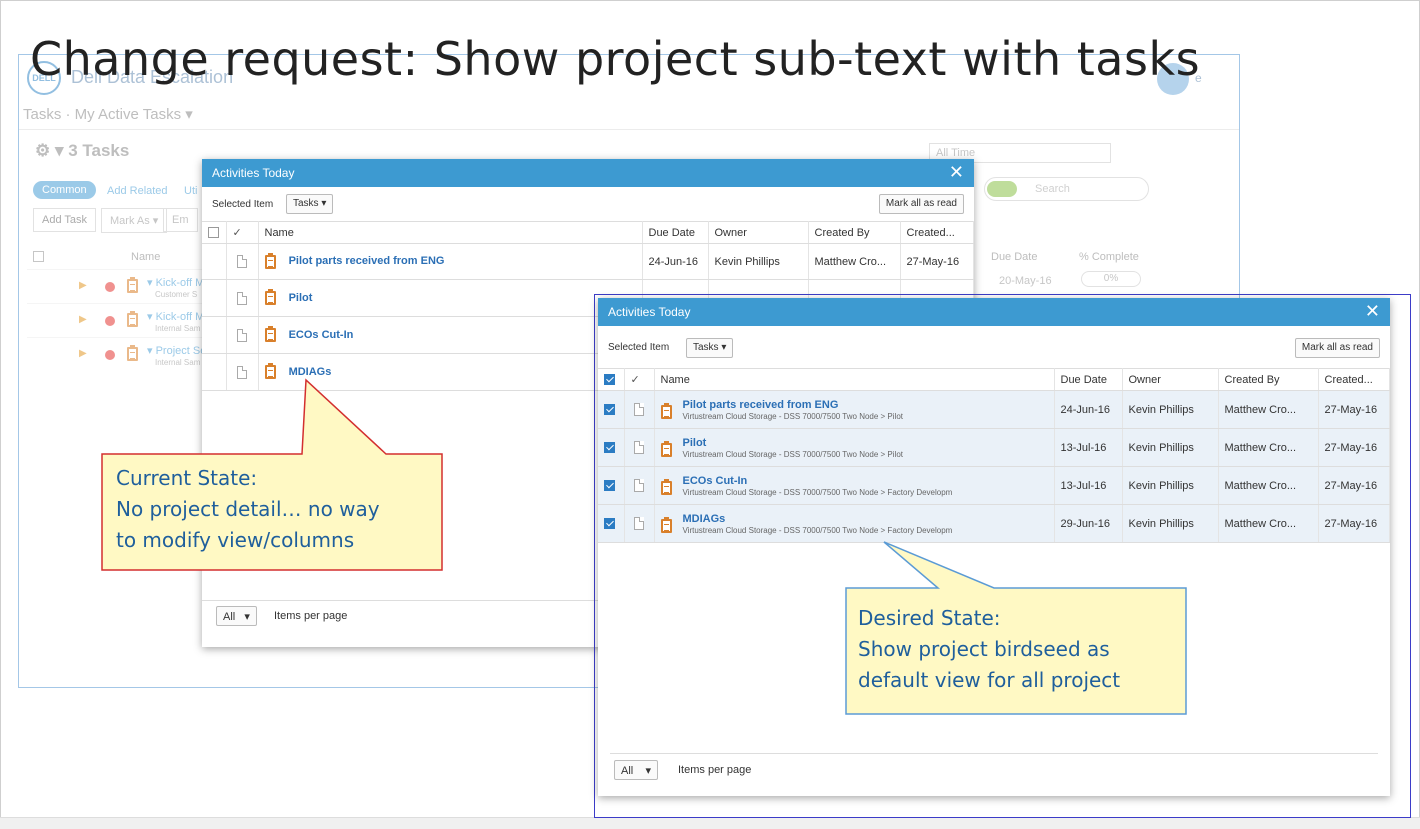 This screenshot has height=829, width=1420. Describe the element at coordinates (118, 286) in the screenshot. I see `table-row: ▶ ▾ Kick-off Me Customer S` at that location.